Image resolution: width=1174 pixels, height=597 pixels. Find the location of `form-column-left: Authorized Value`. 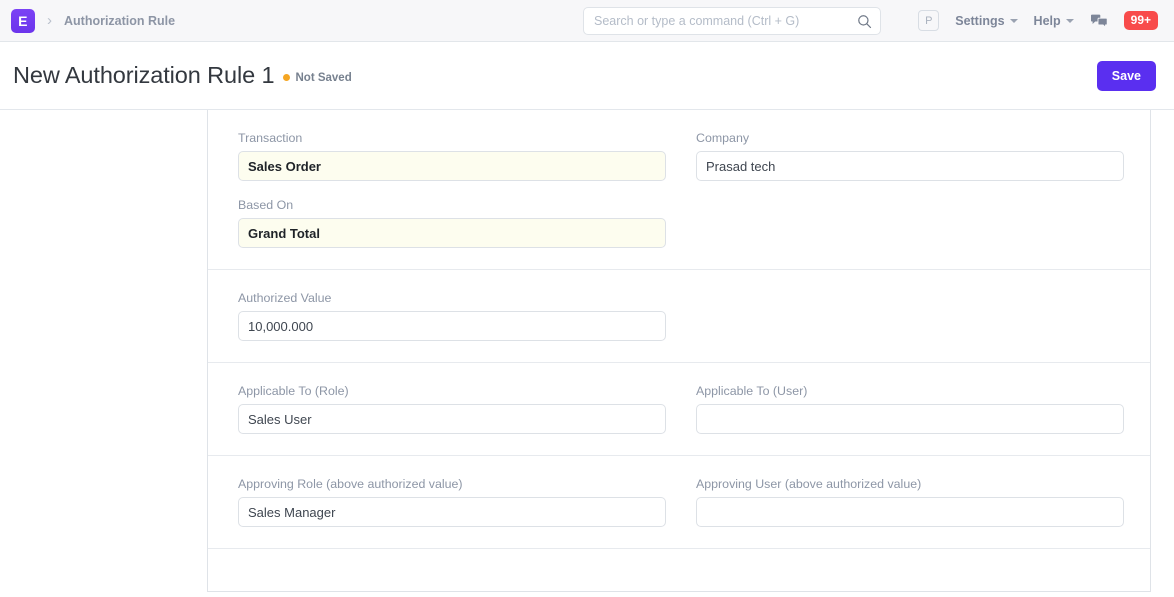

form-column-left: Authorized Value is located at coordinates (452, 316).